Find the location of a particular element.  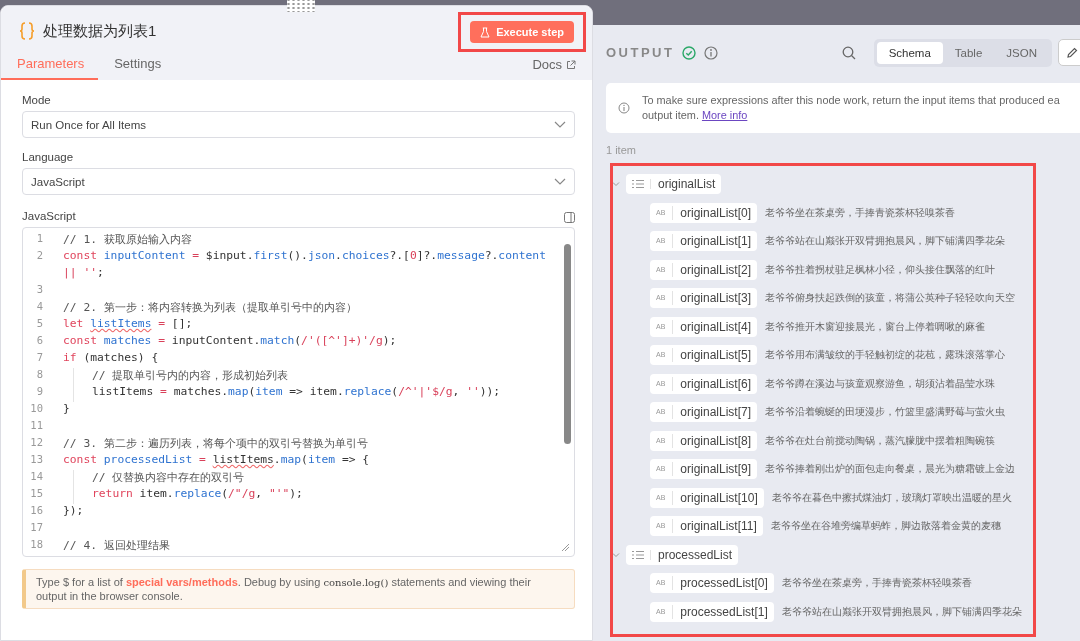

line-number: 8 is located at coordinates (39, 375).